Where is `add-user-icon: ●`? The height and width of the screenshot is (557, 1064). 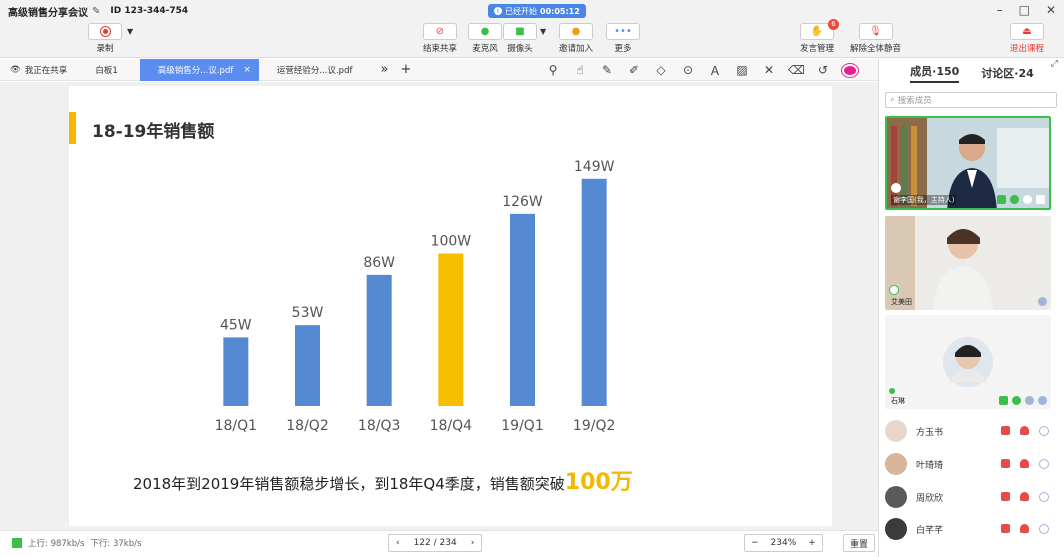 add-user-icon: ● is located at coordinates (576, 31).